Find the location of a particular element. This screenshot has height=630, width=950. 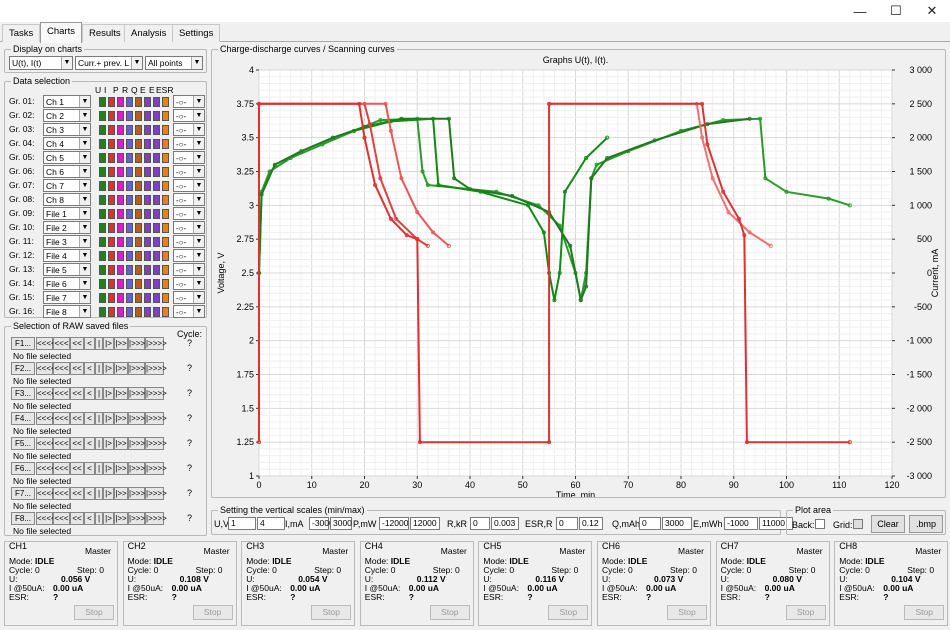

vscale-min-input: -3000 is located at coordinates (321, 523).